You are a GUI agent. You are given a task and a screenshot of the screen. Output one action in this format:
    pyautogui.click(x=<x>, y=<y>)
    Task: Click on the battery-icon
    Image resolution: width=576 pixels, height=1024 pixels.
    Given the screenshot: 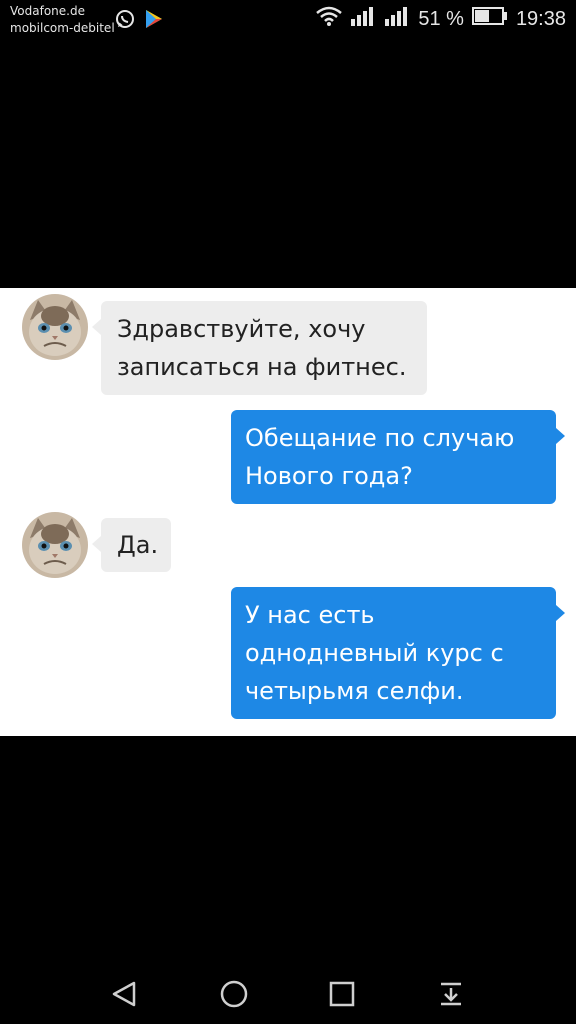 What is the action you would take?
    pyautogui.click(x=489, y=19)
    